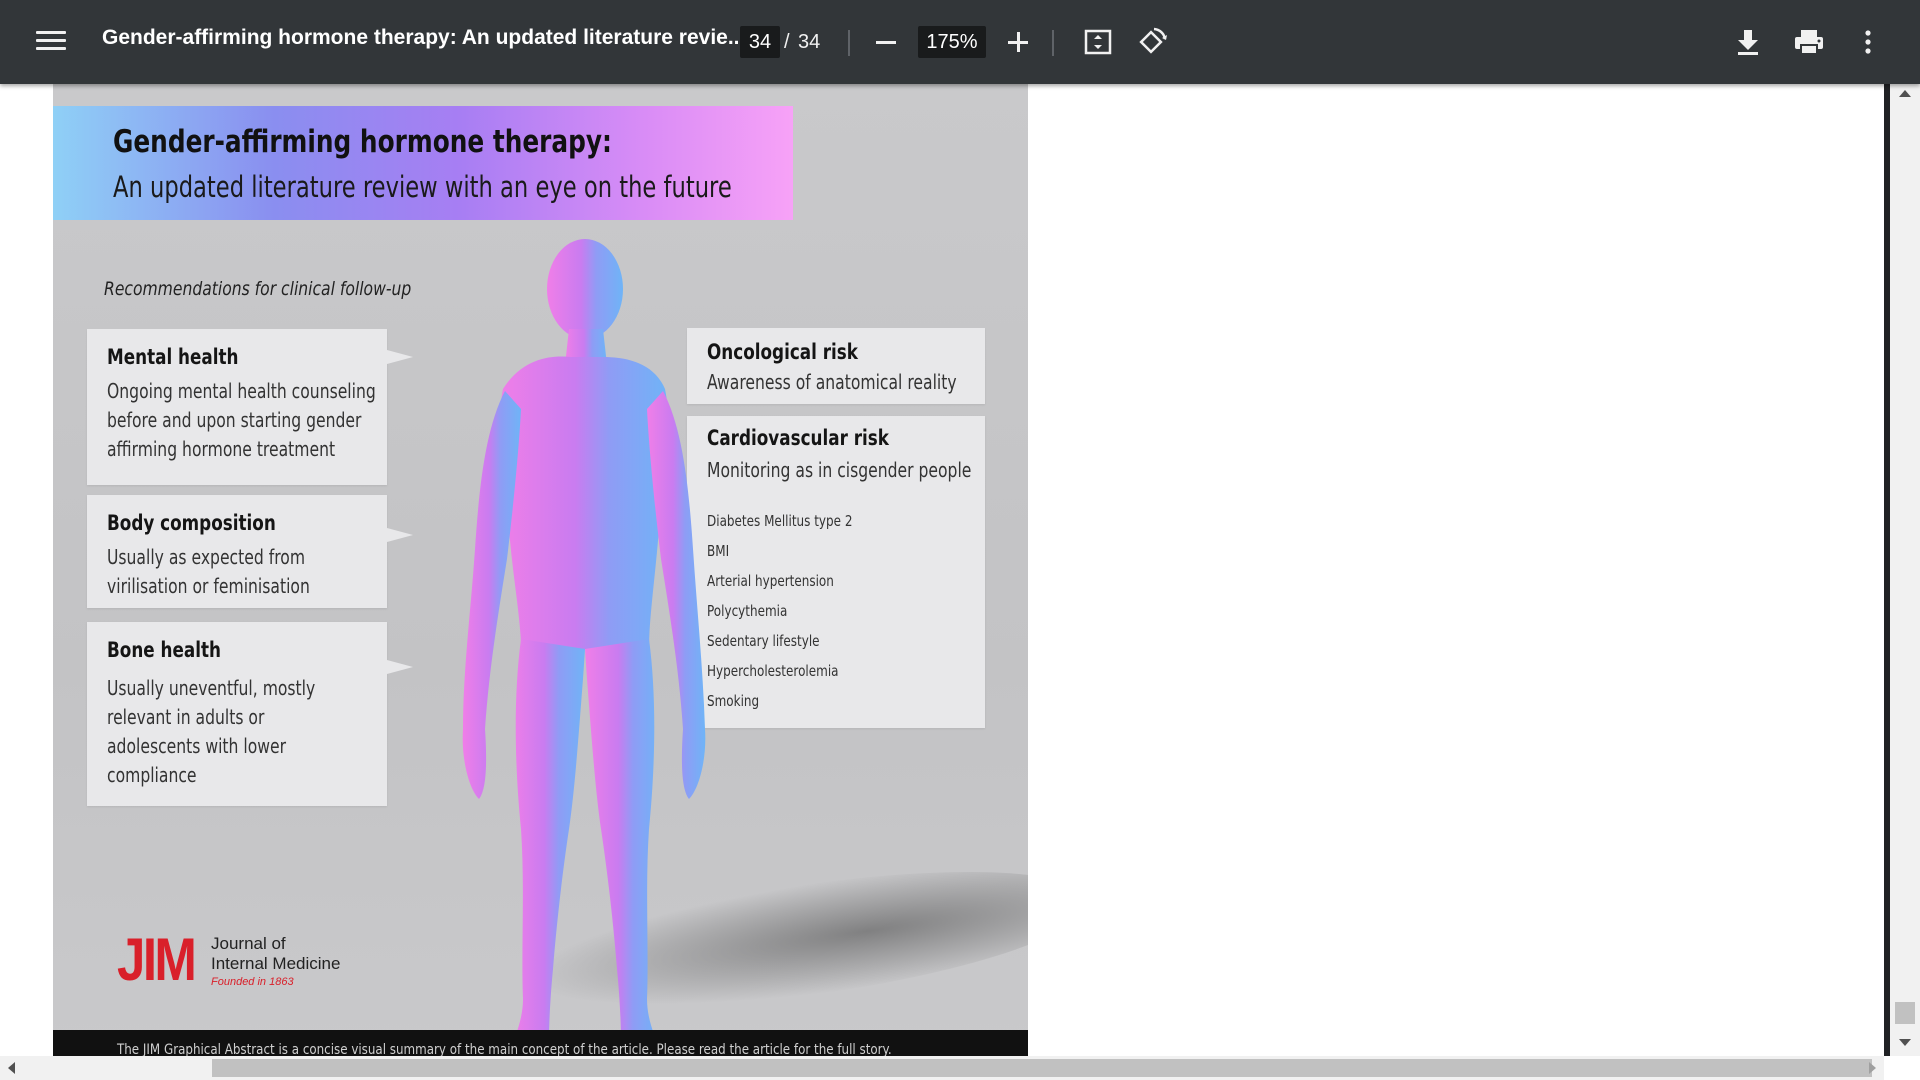  Describe the element at coordinates (1905, 1042) in the screenshot. I see `scroll-down-arrow-icon` at that location.